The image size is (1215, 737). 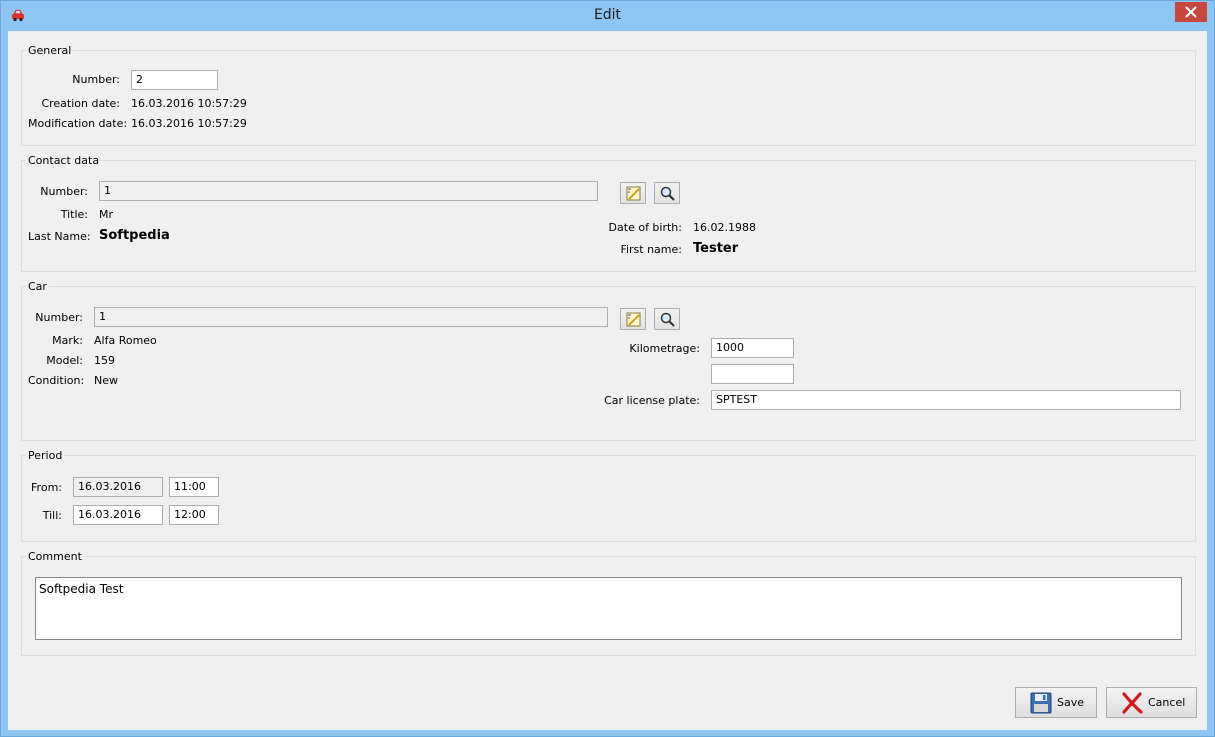 I want to click on car-clear-button, so click(x=633, y=319).